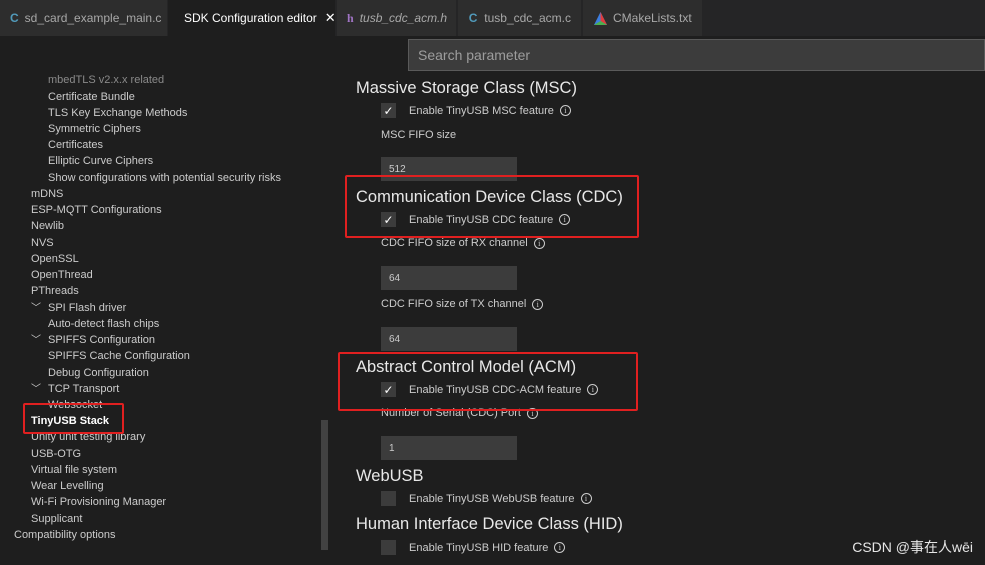 The image size is (985, 565). I want to click on hid-enable-label: Enable TinyUSB HID feature, so click(479, 547).